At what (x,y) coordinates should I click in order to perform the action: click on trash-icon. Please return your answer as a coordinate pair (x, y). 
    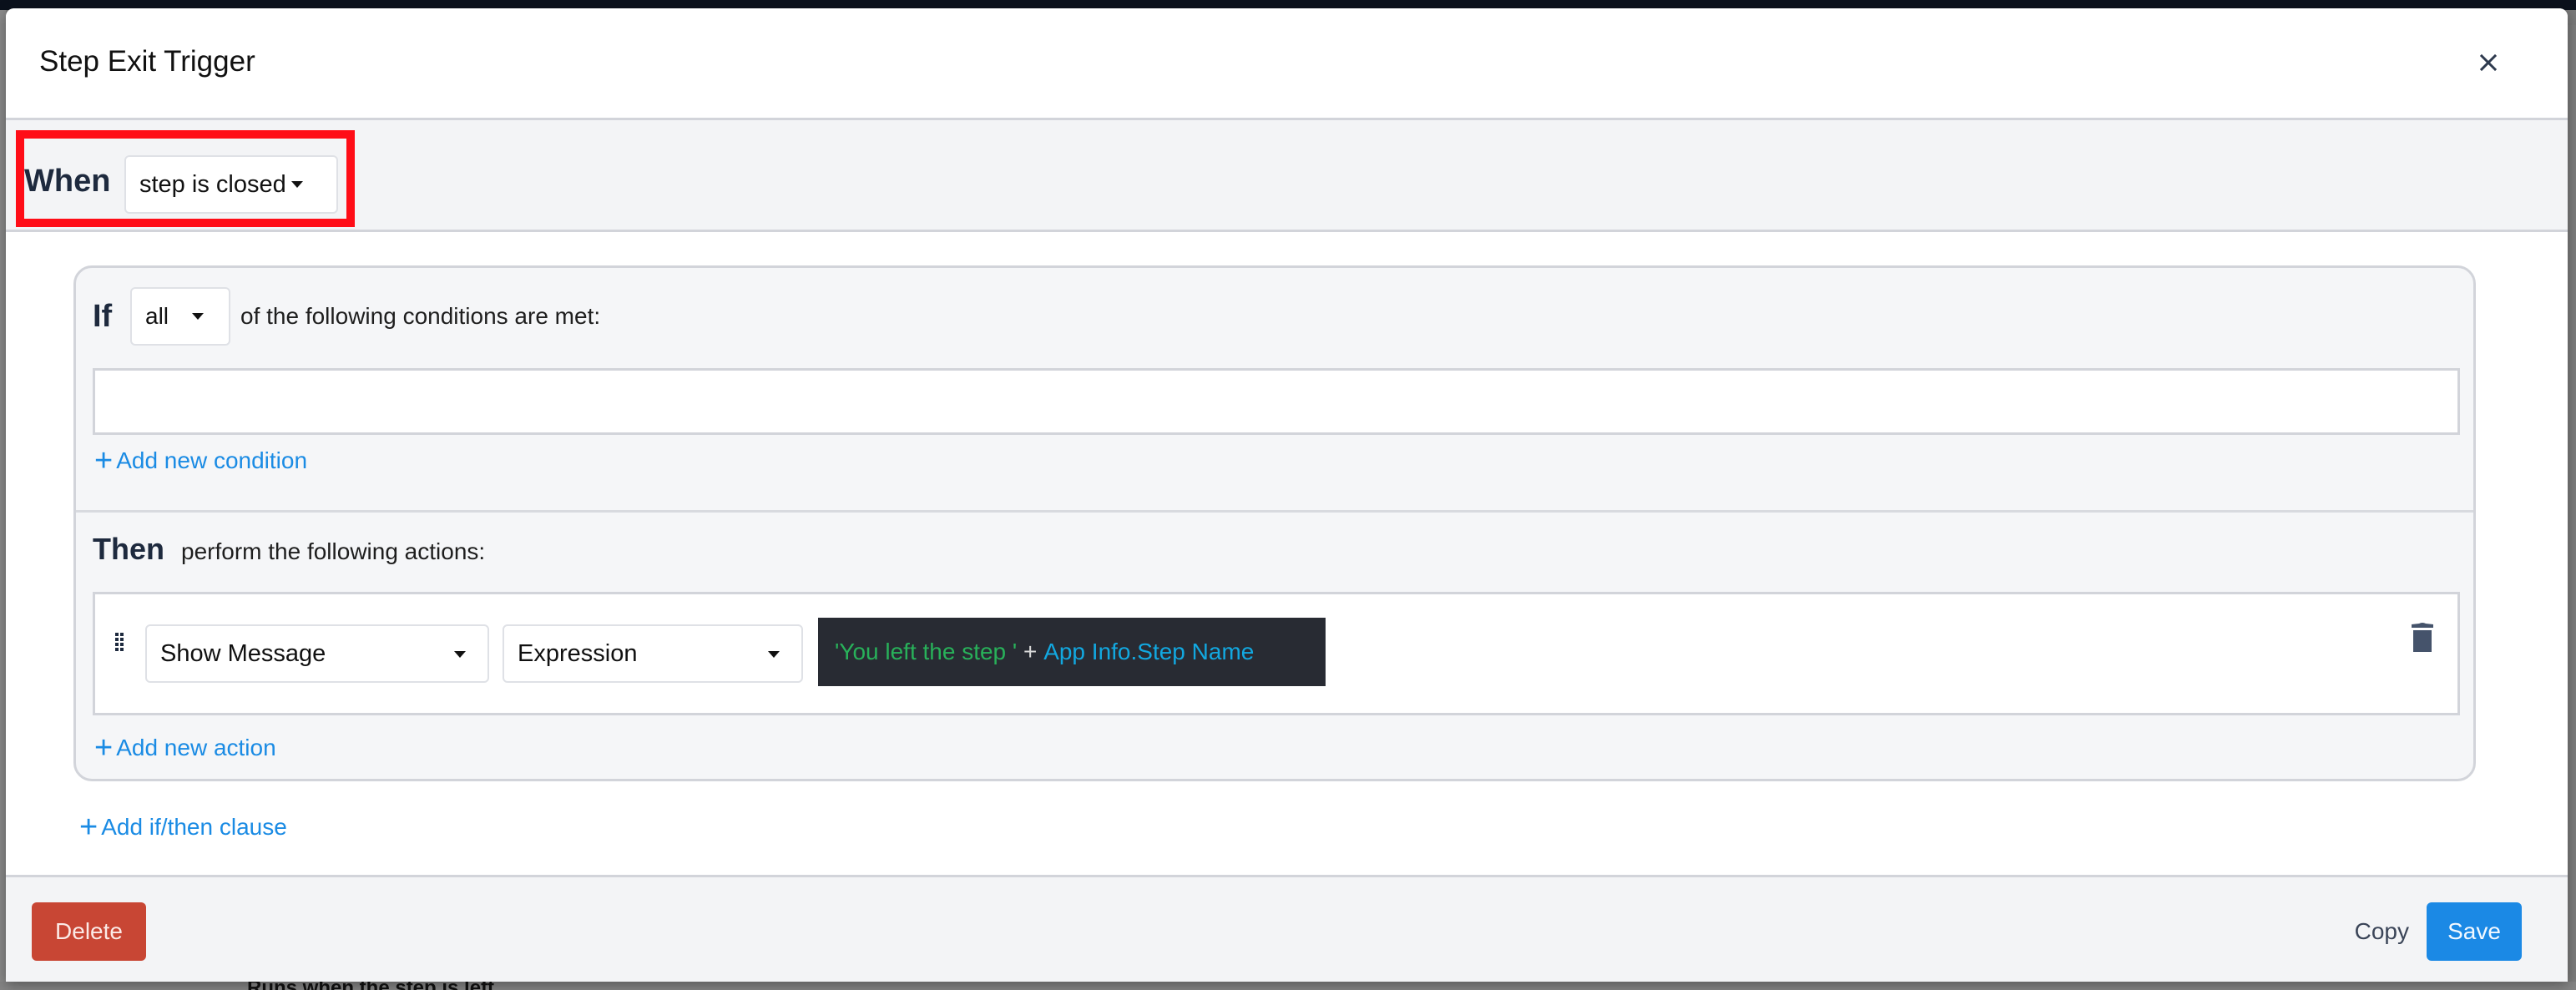
    Looking at the image, I should click on (2422, 638).